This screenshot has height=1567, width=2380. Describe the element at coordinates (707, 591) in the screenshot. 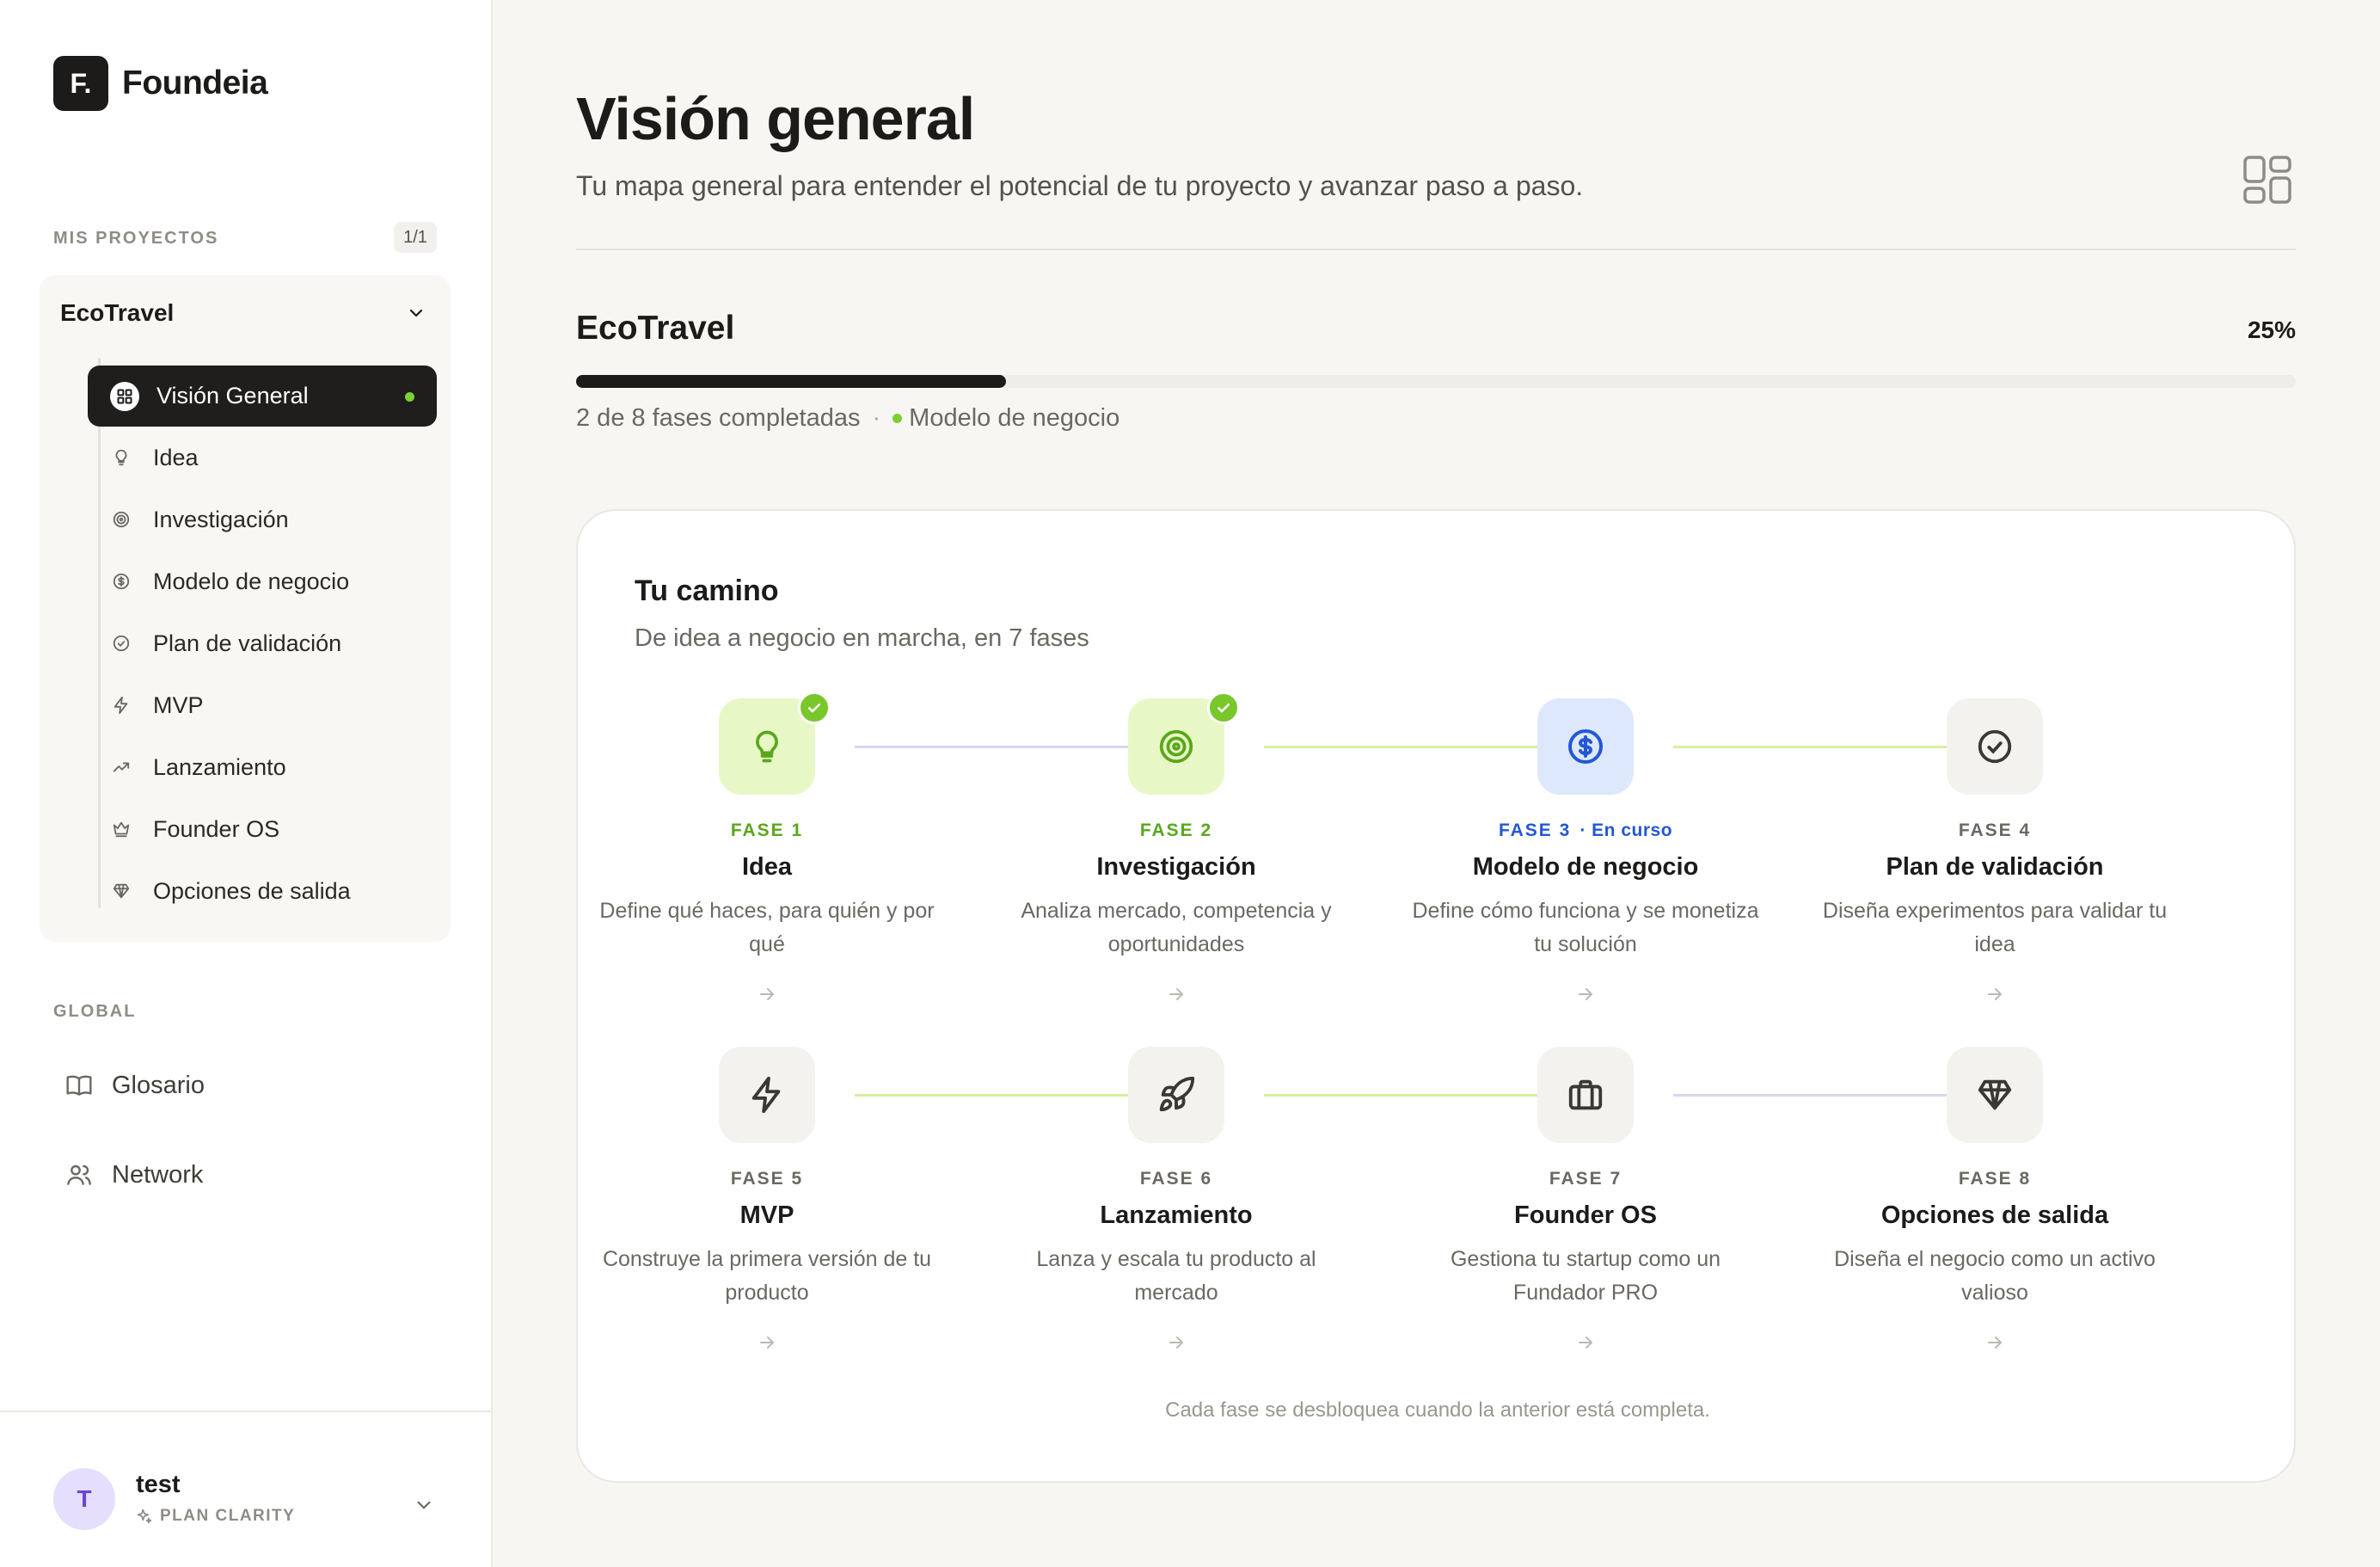

I see `path-title: Tu camino` at that location.